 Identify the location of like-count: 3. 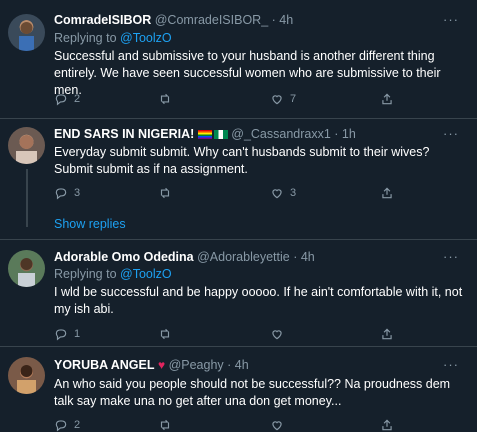
(293, 193).